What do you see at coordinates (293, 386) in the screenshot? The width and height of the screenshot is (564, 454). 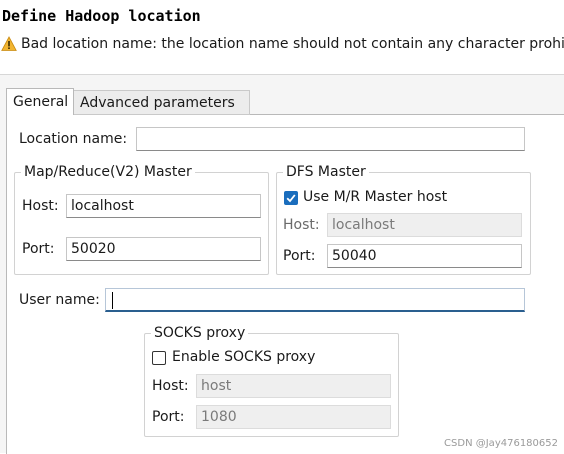 I see `socks-host-field: host` at bounding box center [293, 386].